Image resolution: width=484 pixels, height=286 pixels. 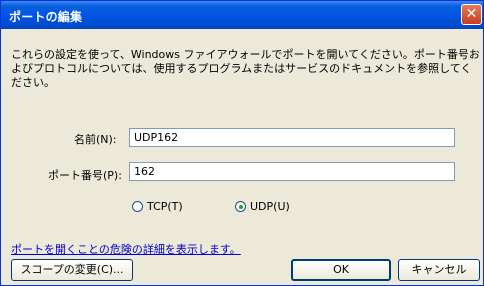 I want to click on tcp-radio-circle, so click(x=137, y=206).